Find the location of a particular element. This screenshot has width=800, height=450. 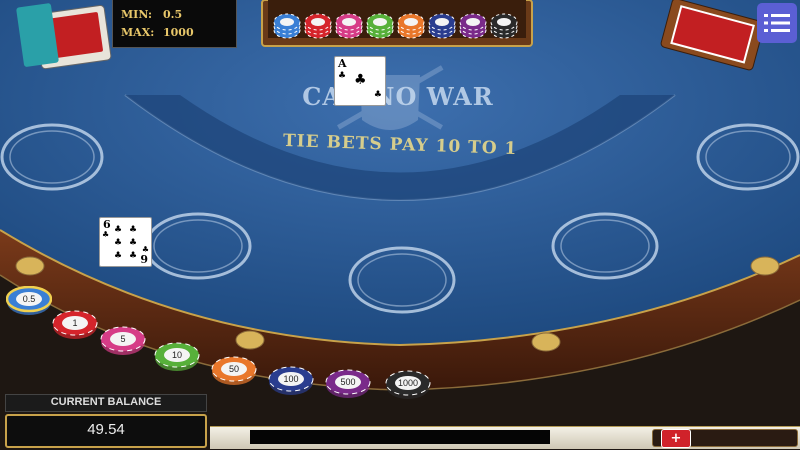

menu-button is located at coordinates (777, 23).